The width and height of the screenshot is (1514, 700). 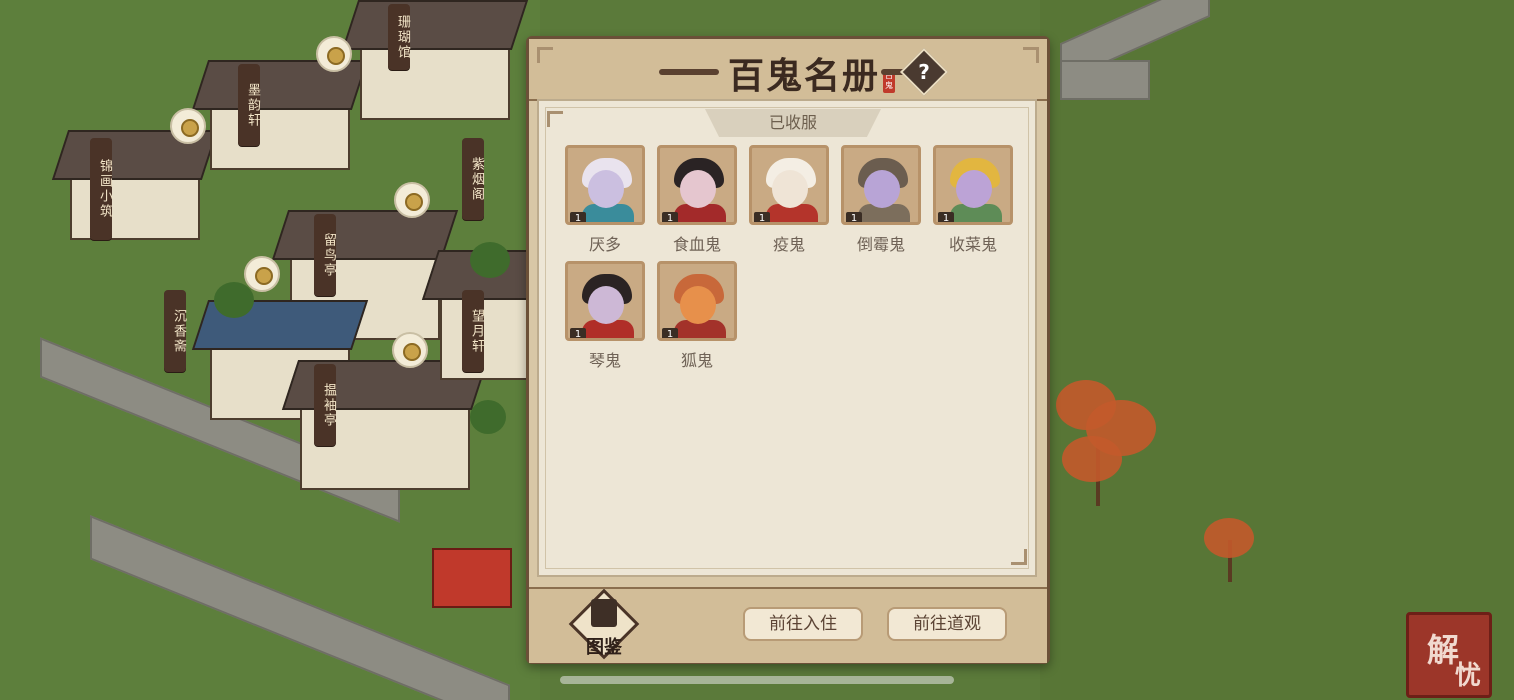 I want to click on ghost-card: 1 琴鬼, so click(x=605, y=315).